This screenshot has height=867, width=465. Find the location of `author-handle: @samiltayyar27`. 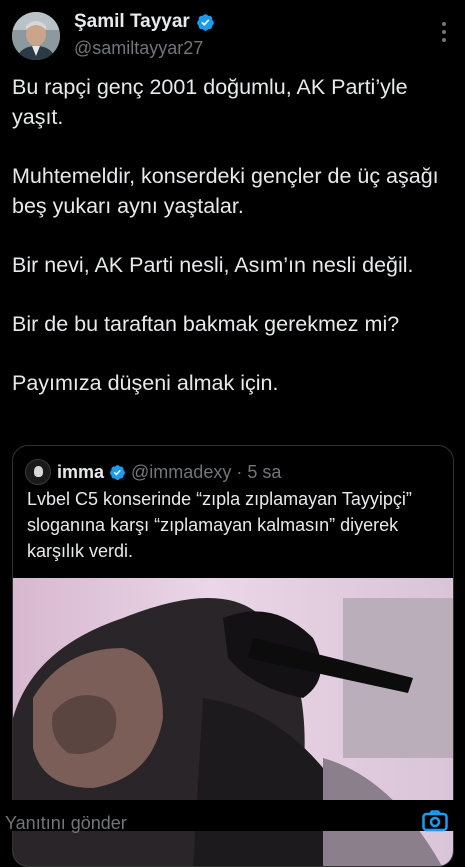

author-handle: @samiltayyar27 is located at coordinates (138, 48).